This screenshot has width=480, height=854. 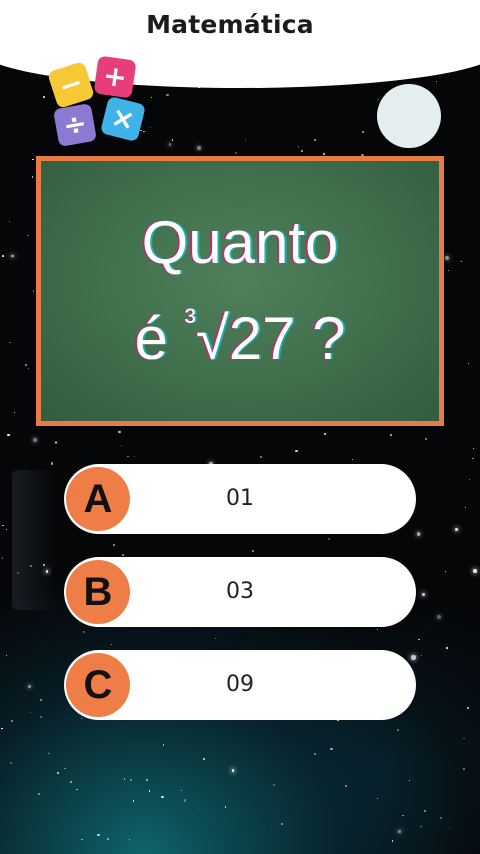 I want to click on option-text: 09, so click(x=240, y=684).